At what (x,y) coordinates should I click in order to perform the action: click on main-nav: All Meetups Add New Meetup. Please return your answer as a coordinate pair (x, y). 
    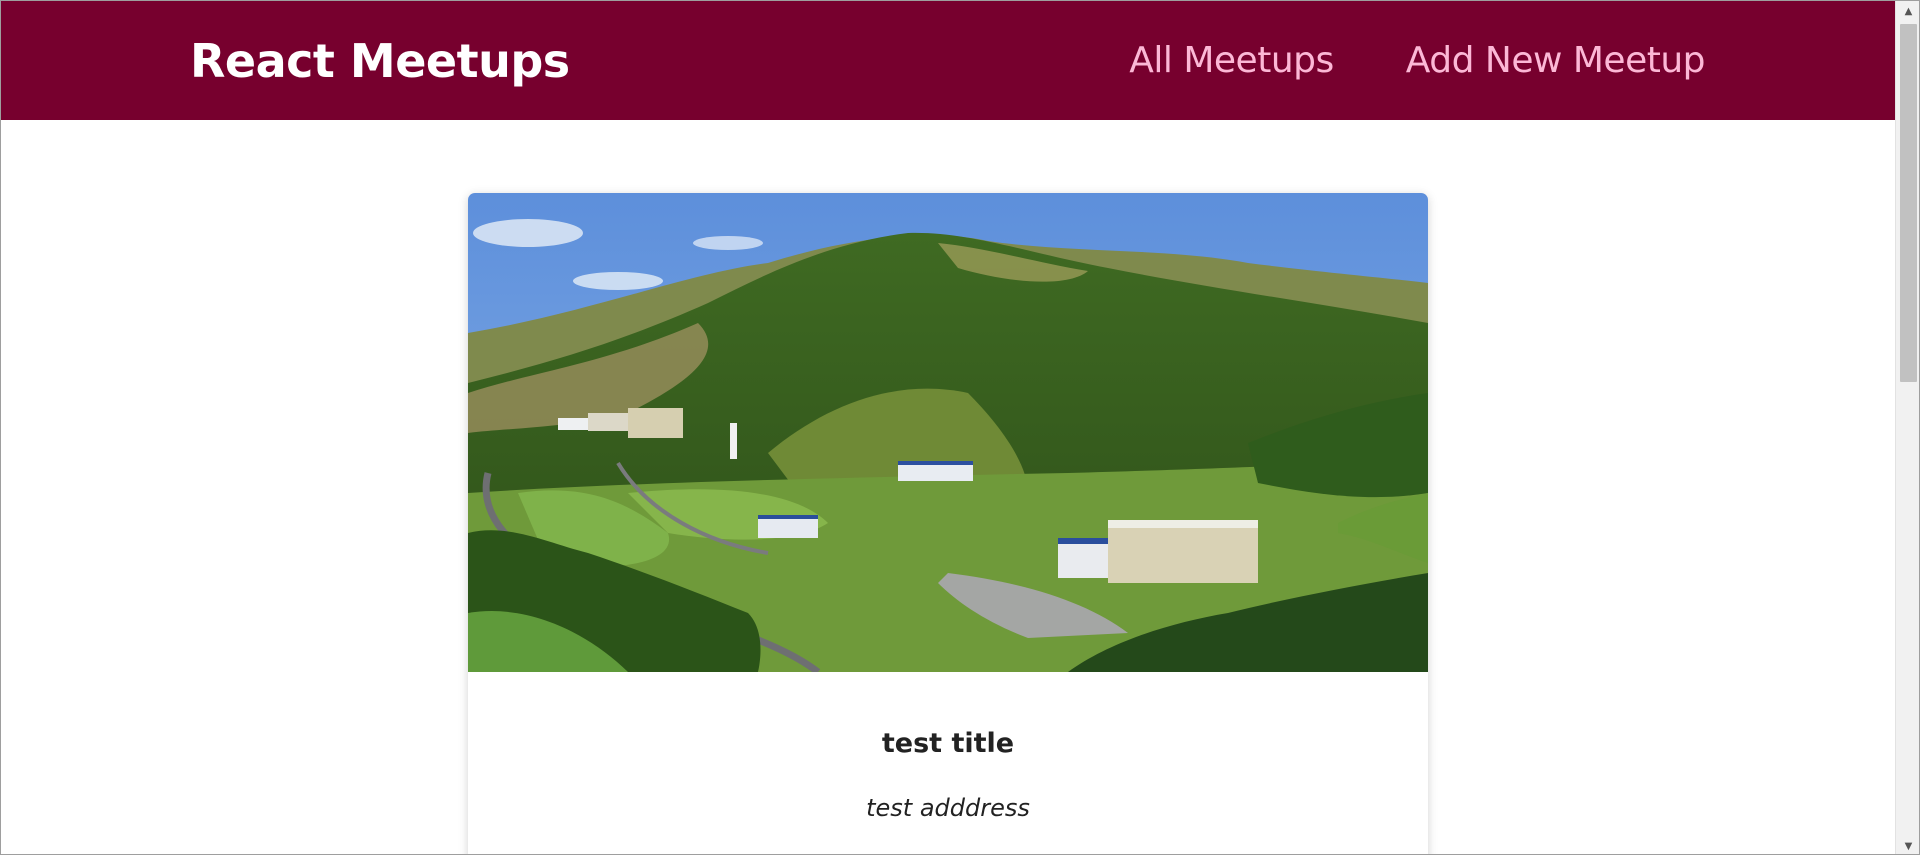
    Looking at the image, I should click on (1417, 60).